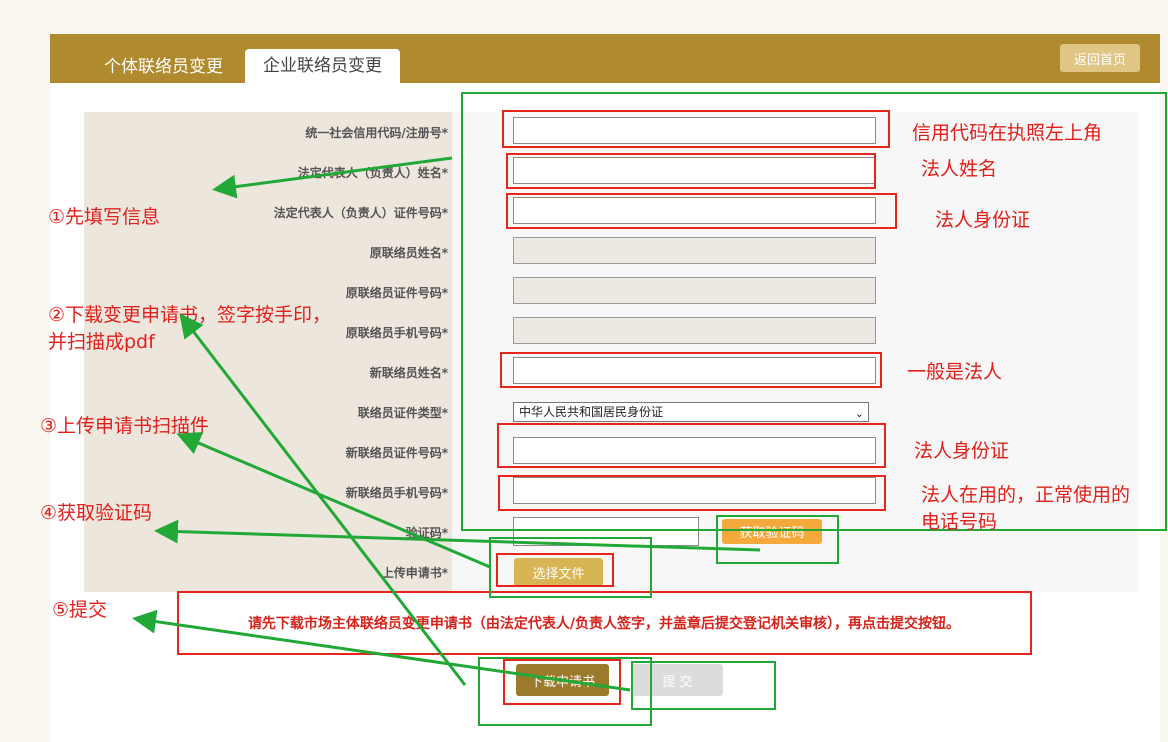  What do you see at coordinates (80, 610) in the screenshot?
I see `step-5-submit: ⑤提交` at bounding box center [80, 610].